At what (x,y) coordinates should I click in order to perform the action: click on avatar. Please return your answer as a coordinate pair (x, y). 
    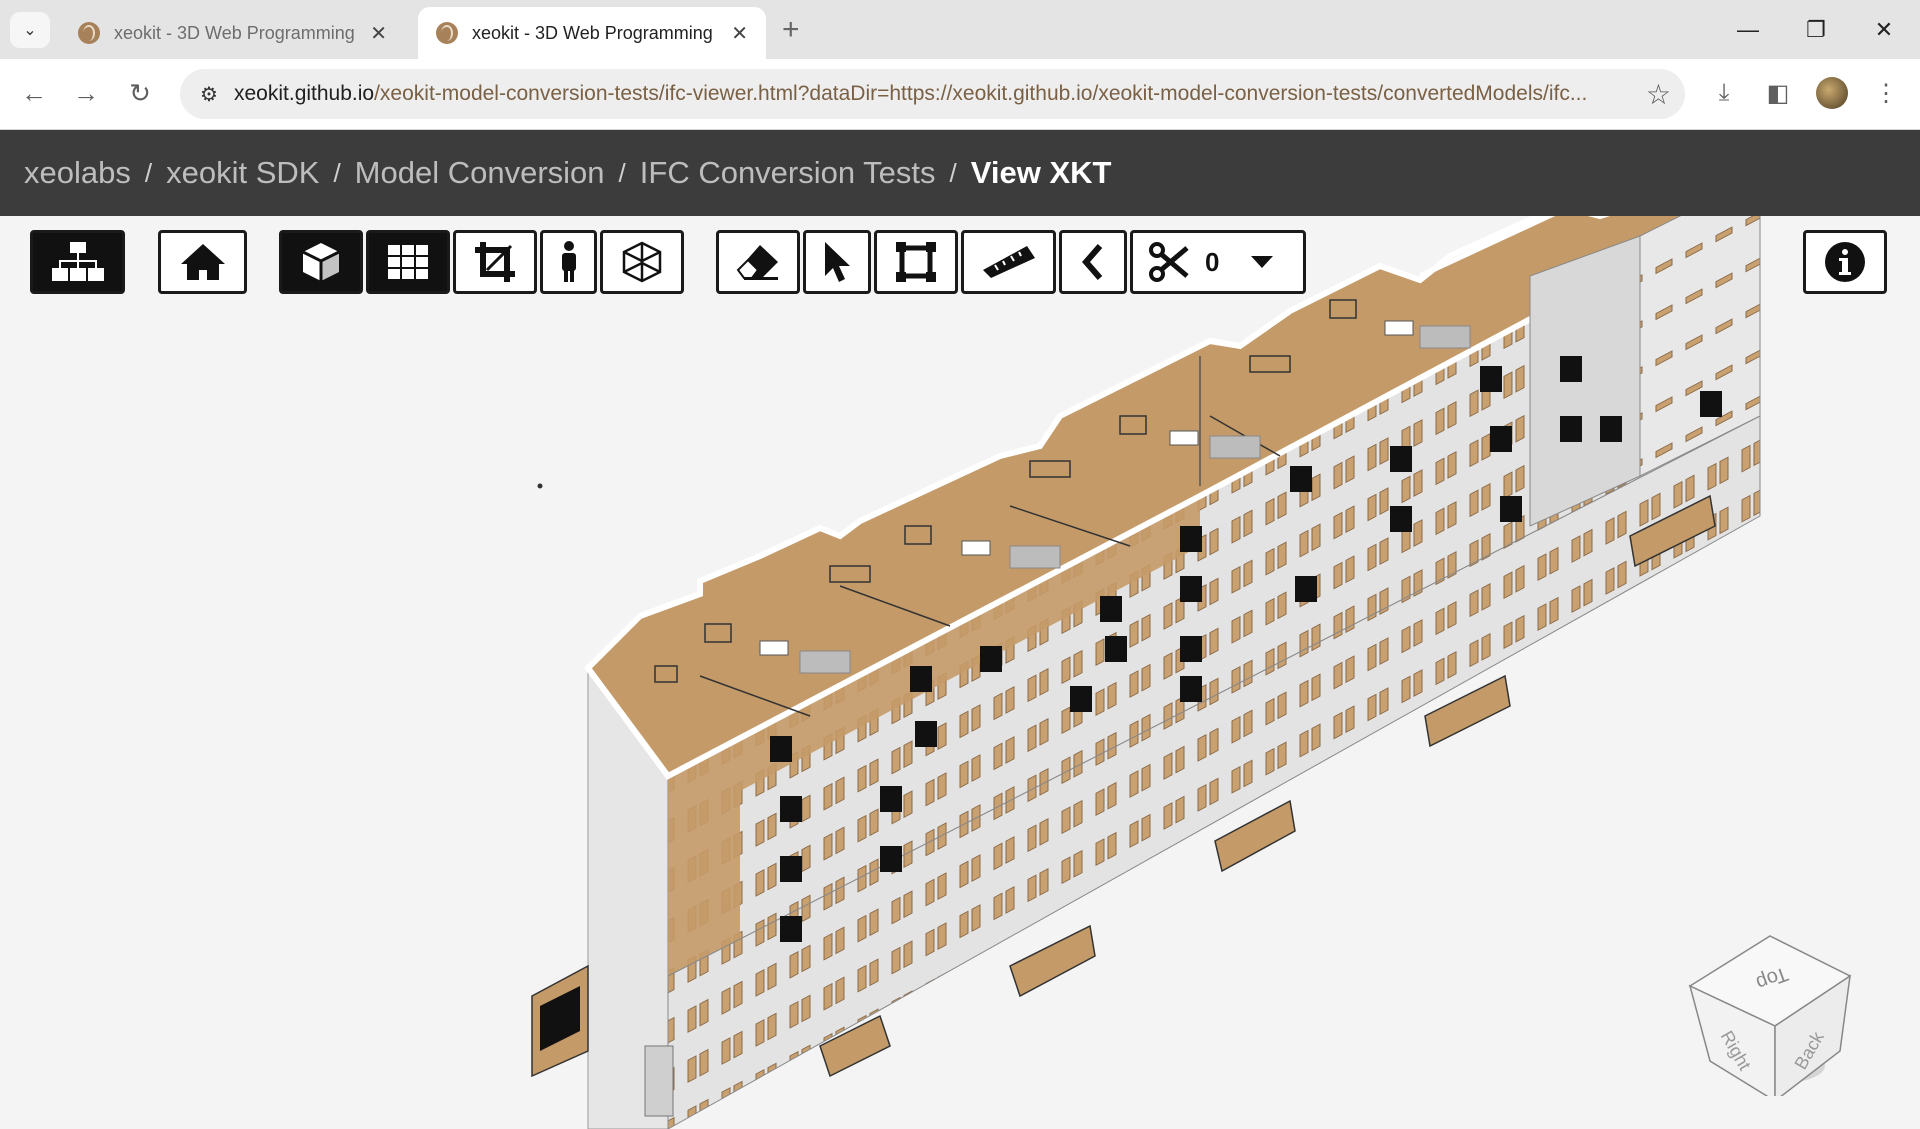
    Looking at the image, I should click on (1832, 93).